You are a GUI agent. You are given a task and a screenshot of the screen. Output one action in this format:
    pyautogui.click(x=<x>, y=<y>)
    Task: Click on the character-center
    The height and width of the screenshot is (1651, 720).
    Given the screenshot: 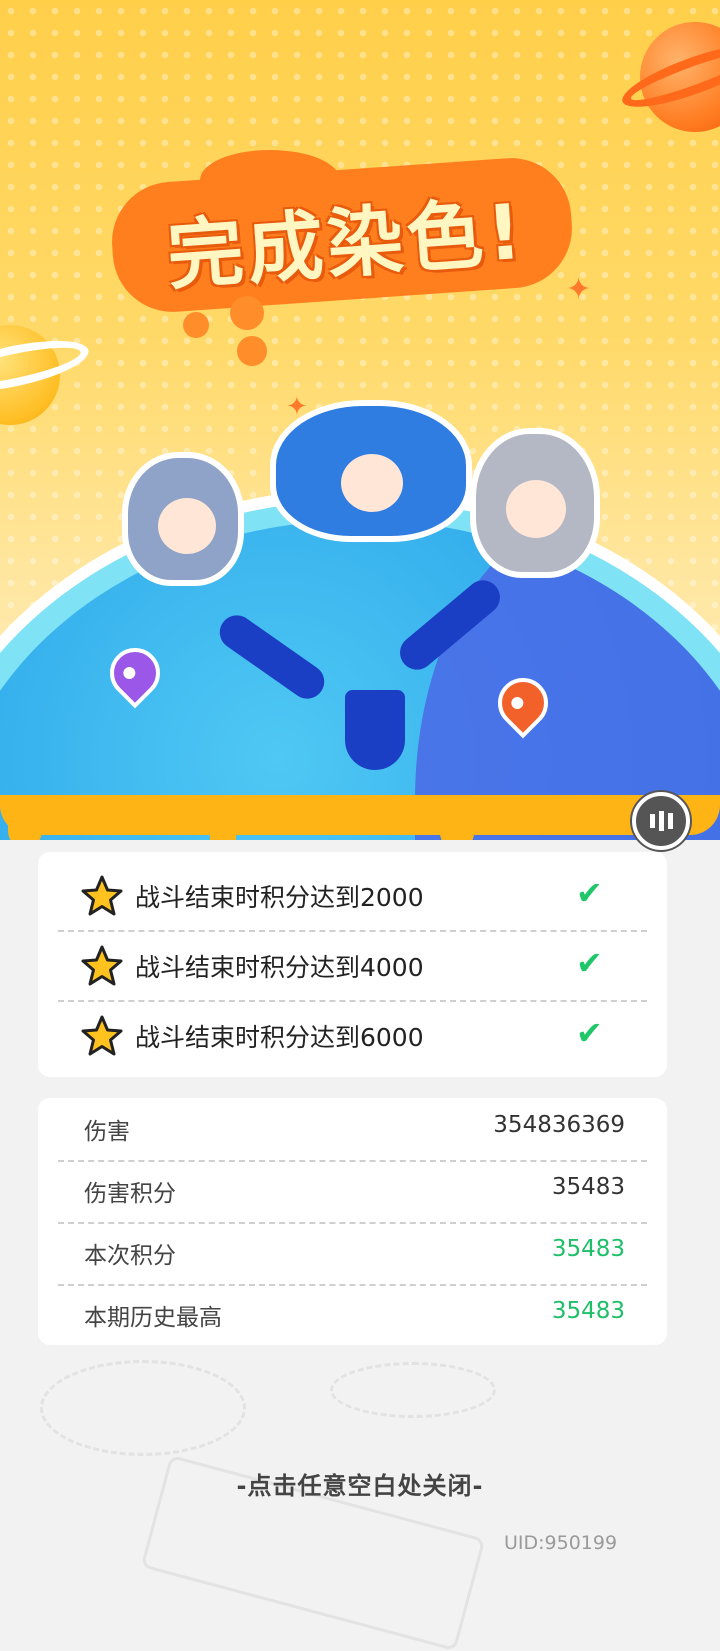 What is the action you would take?
    pyautogui.click(x=371, y=471)
    